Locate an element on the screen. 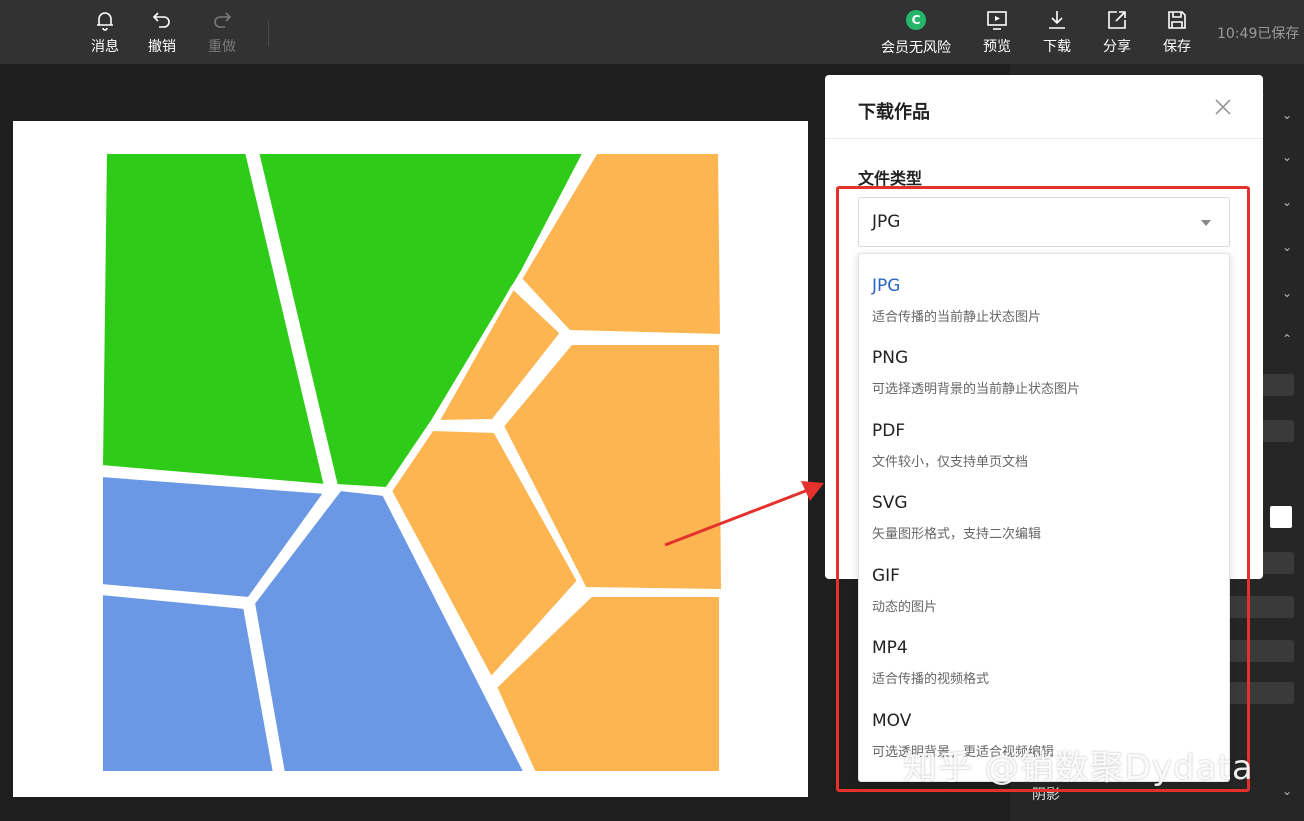 This screenshot has height=821, width=1304. redo-icon is located at coordinates (223, 20).